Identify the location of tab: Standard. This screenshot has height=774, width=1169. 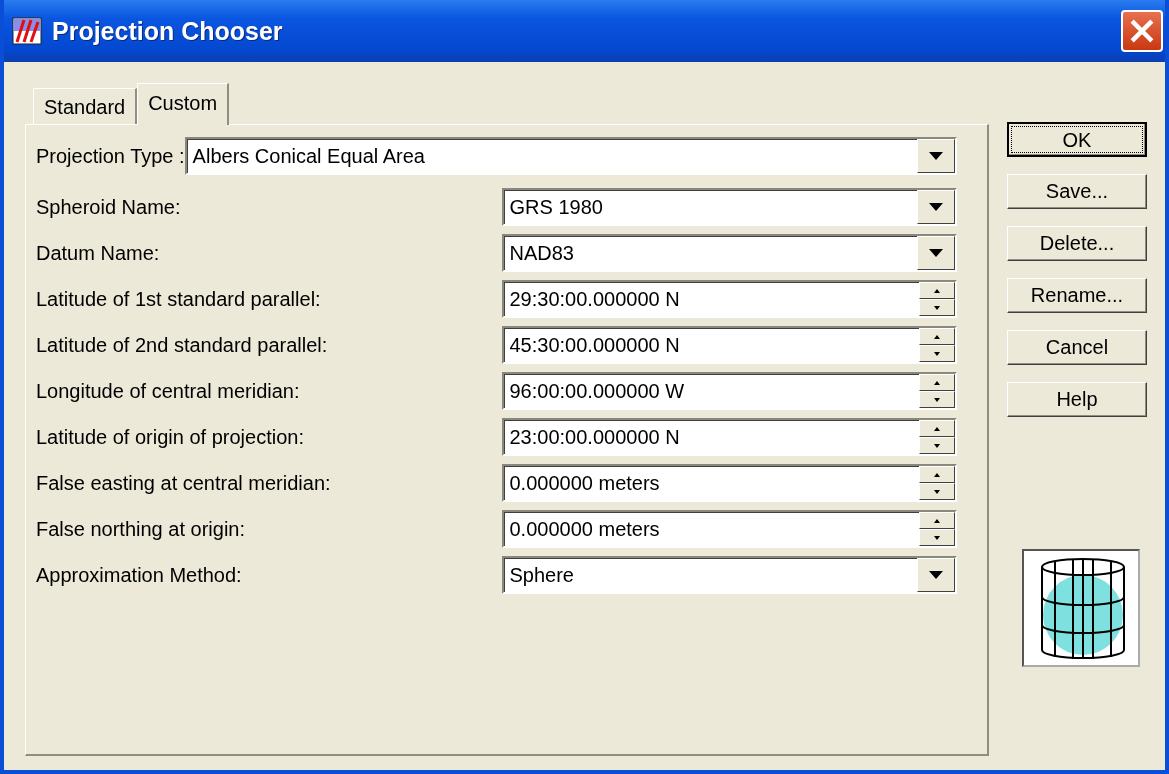
(85, 106).